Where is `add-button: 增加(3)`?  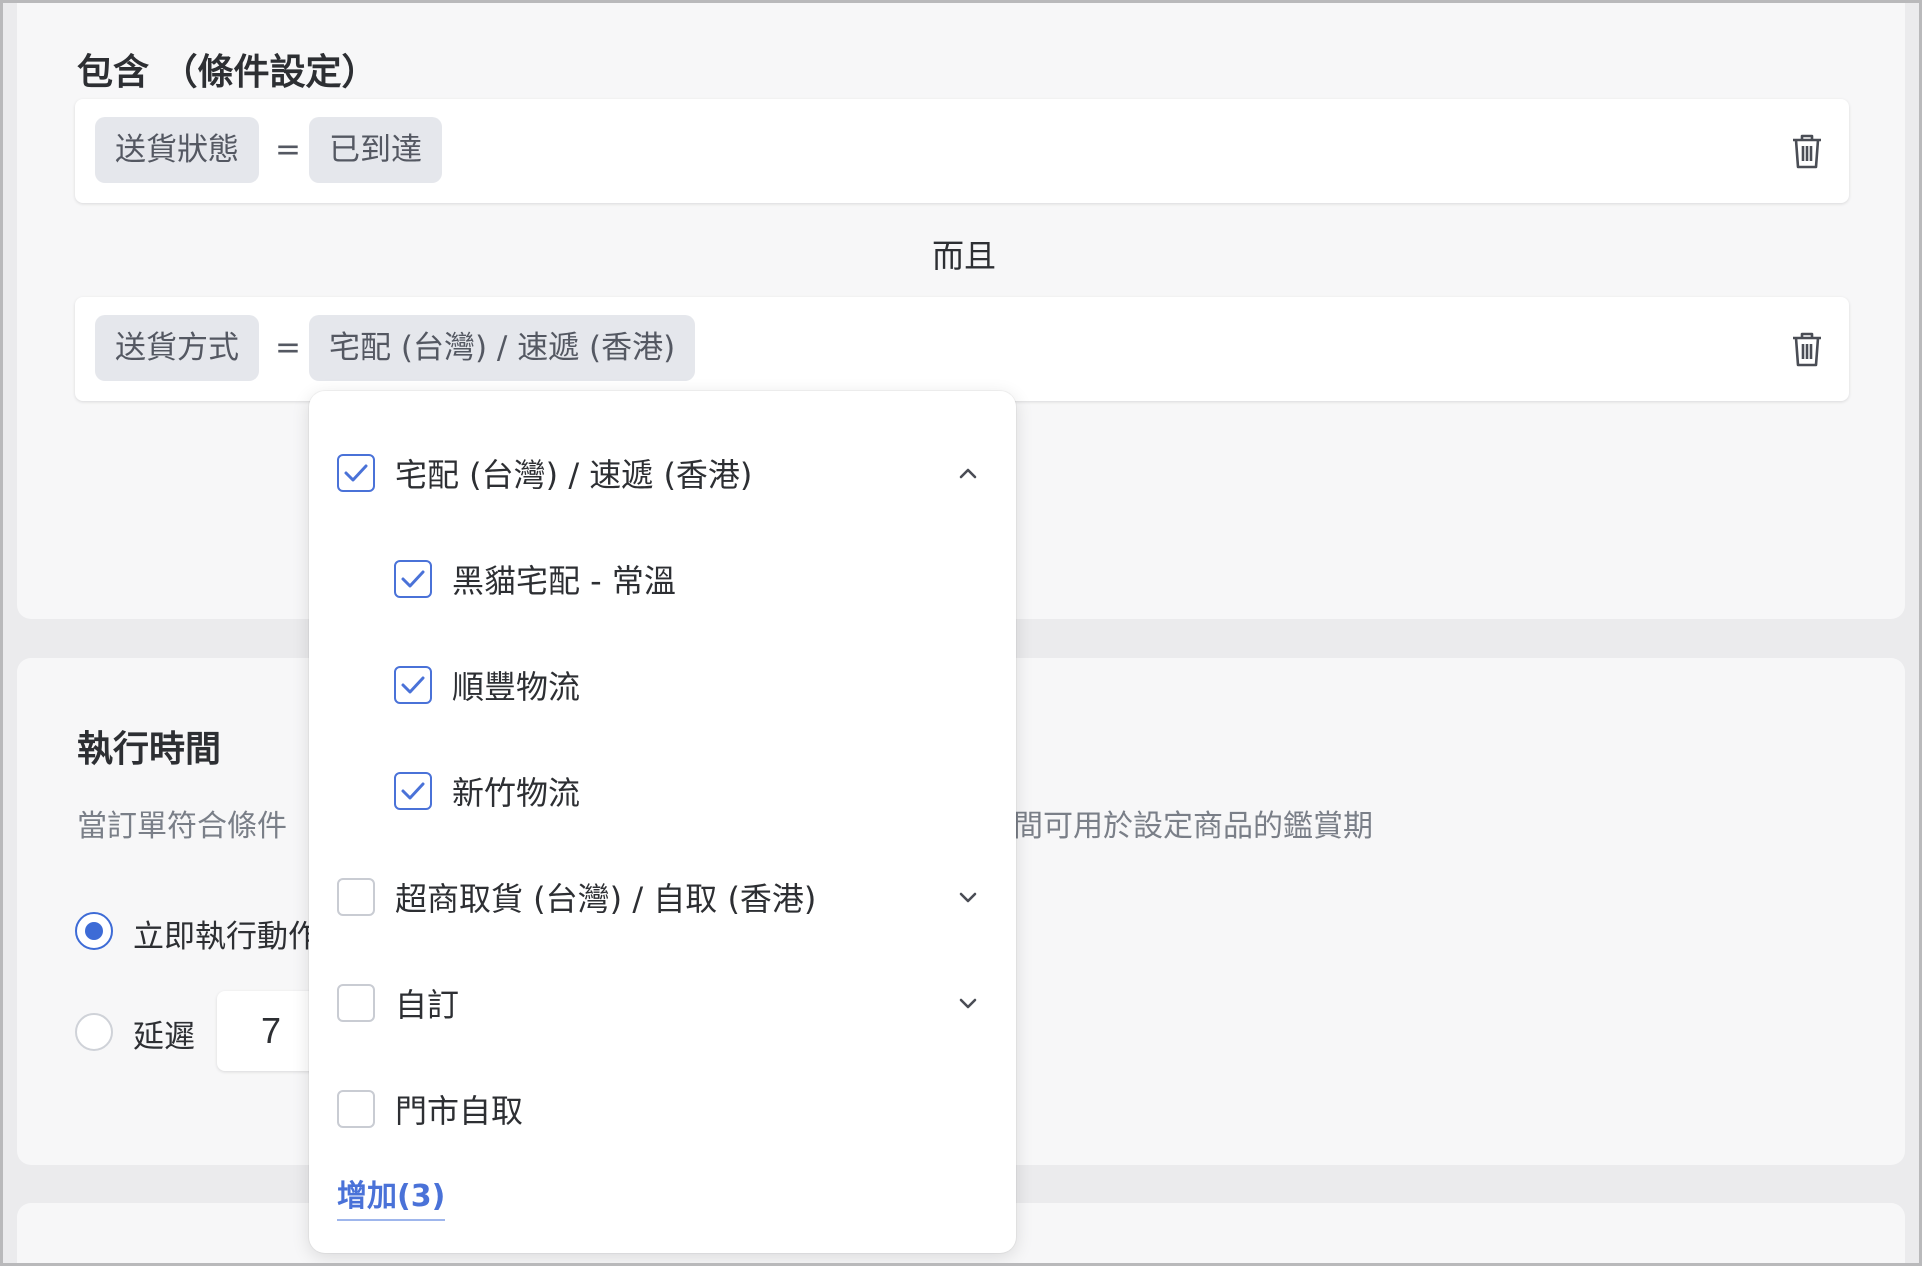 add-button: 增加(3) is located at coordinates (391, 1196).